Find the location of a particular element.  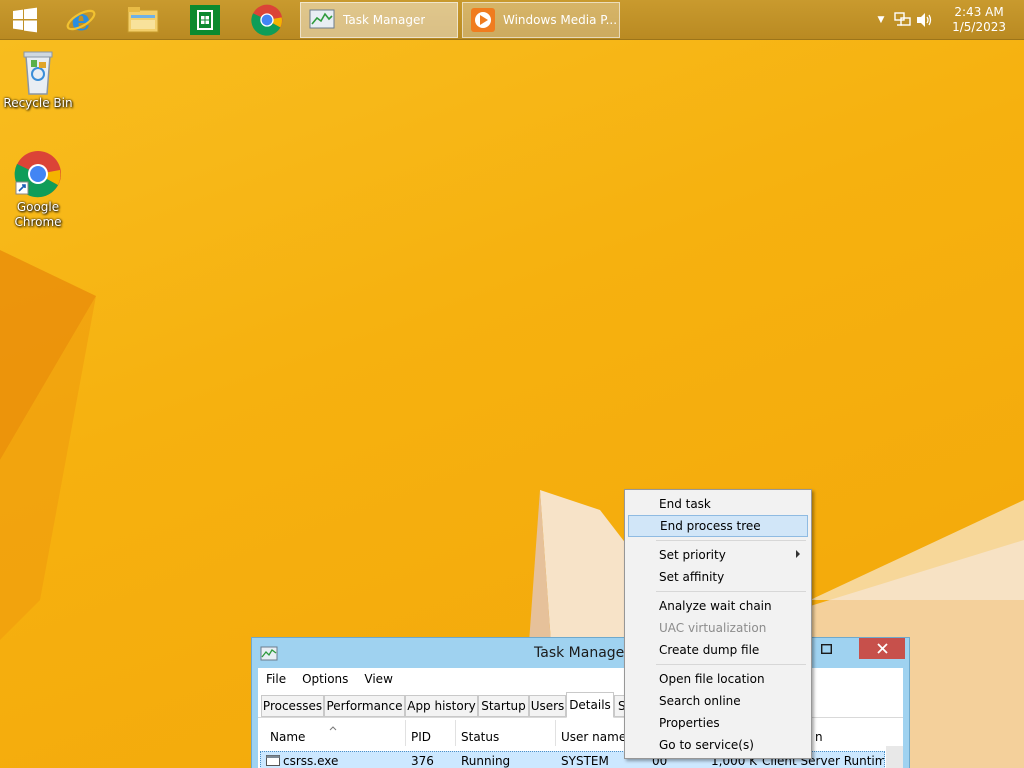

tab-processes: Processes is located at coordinates (292, 706).